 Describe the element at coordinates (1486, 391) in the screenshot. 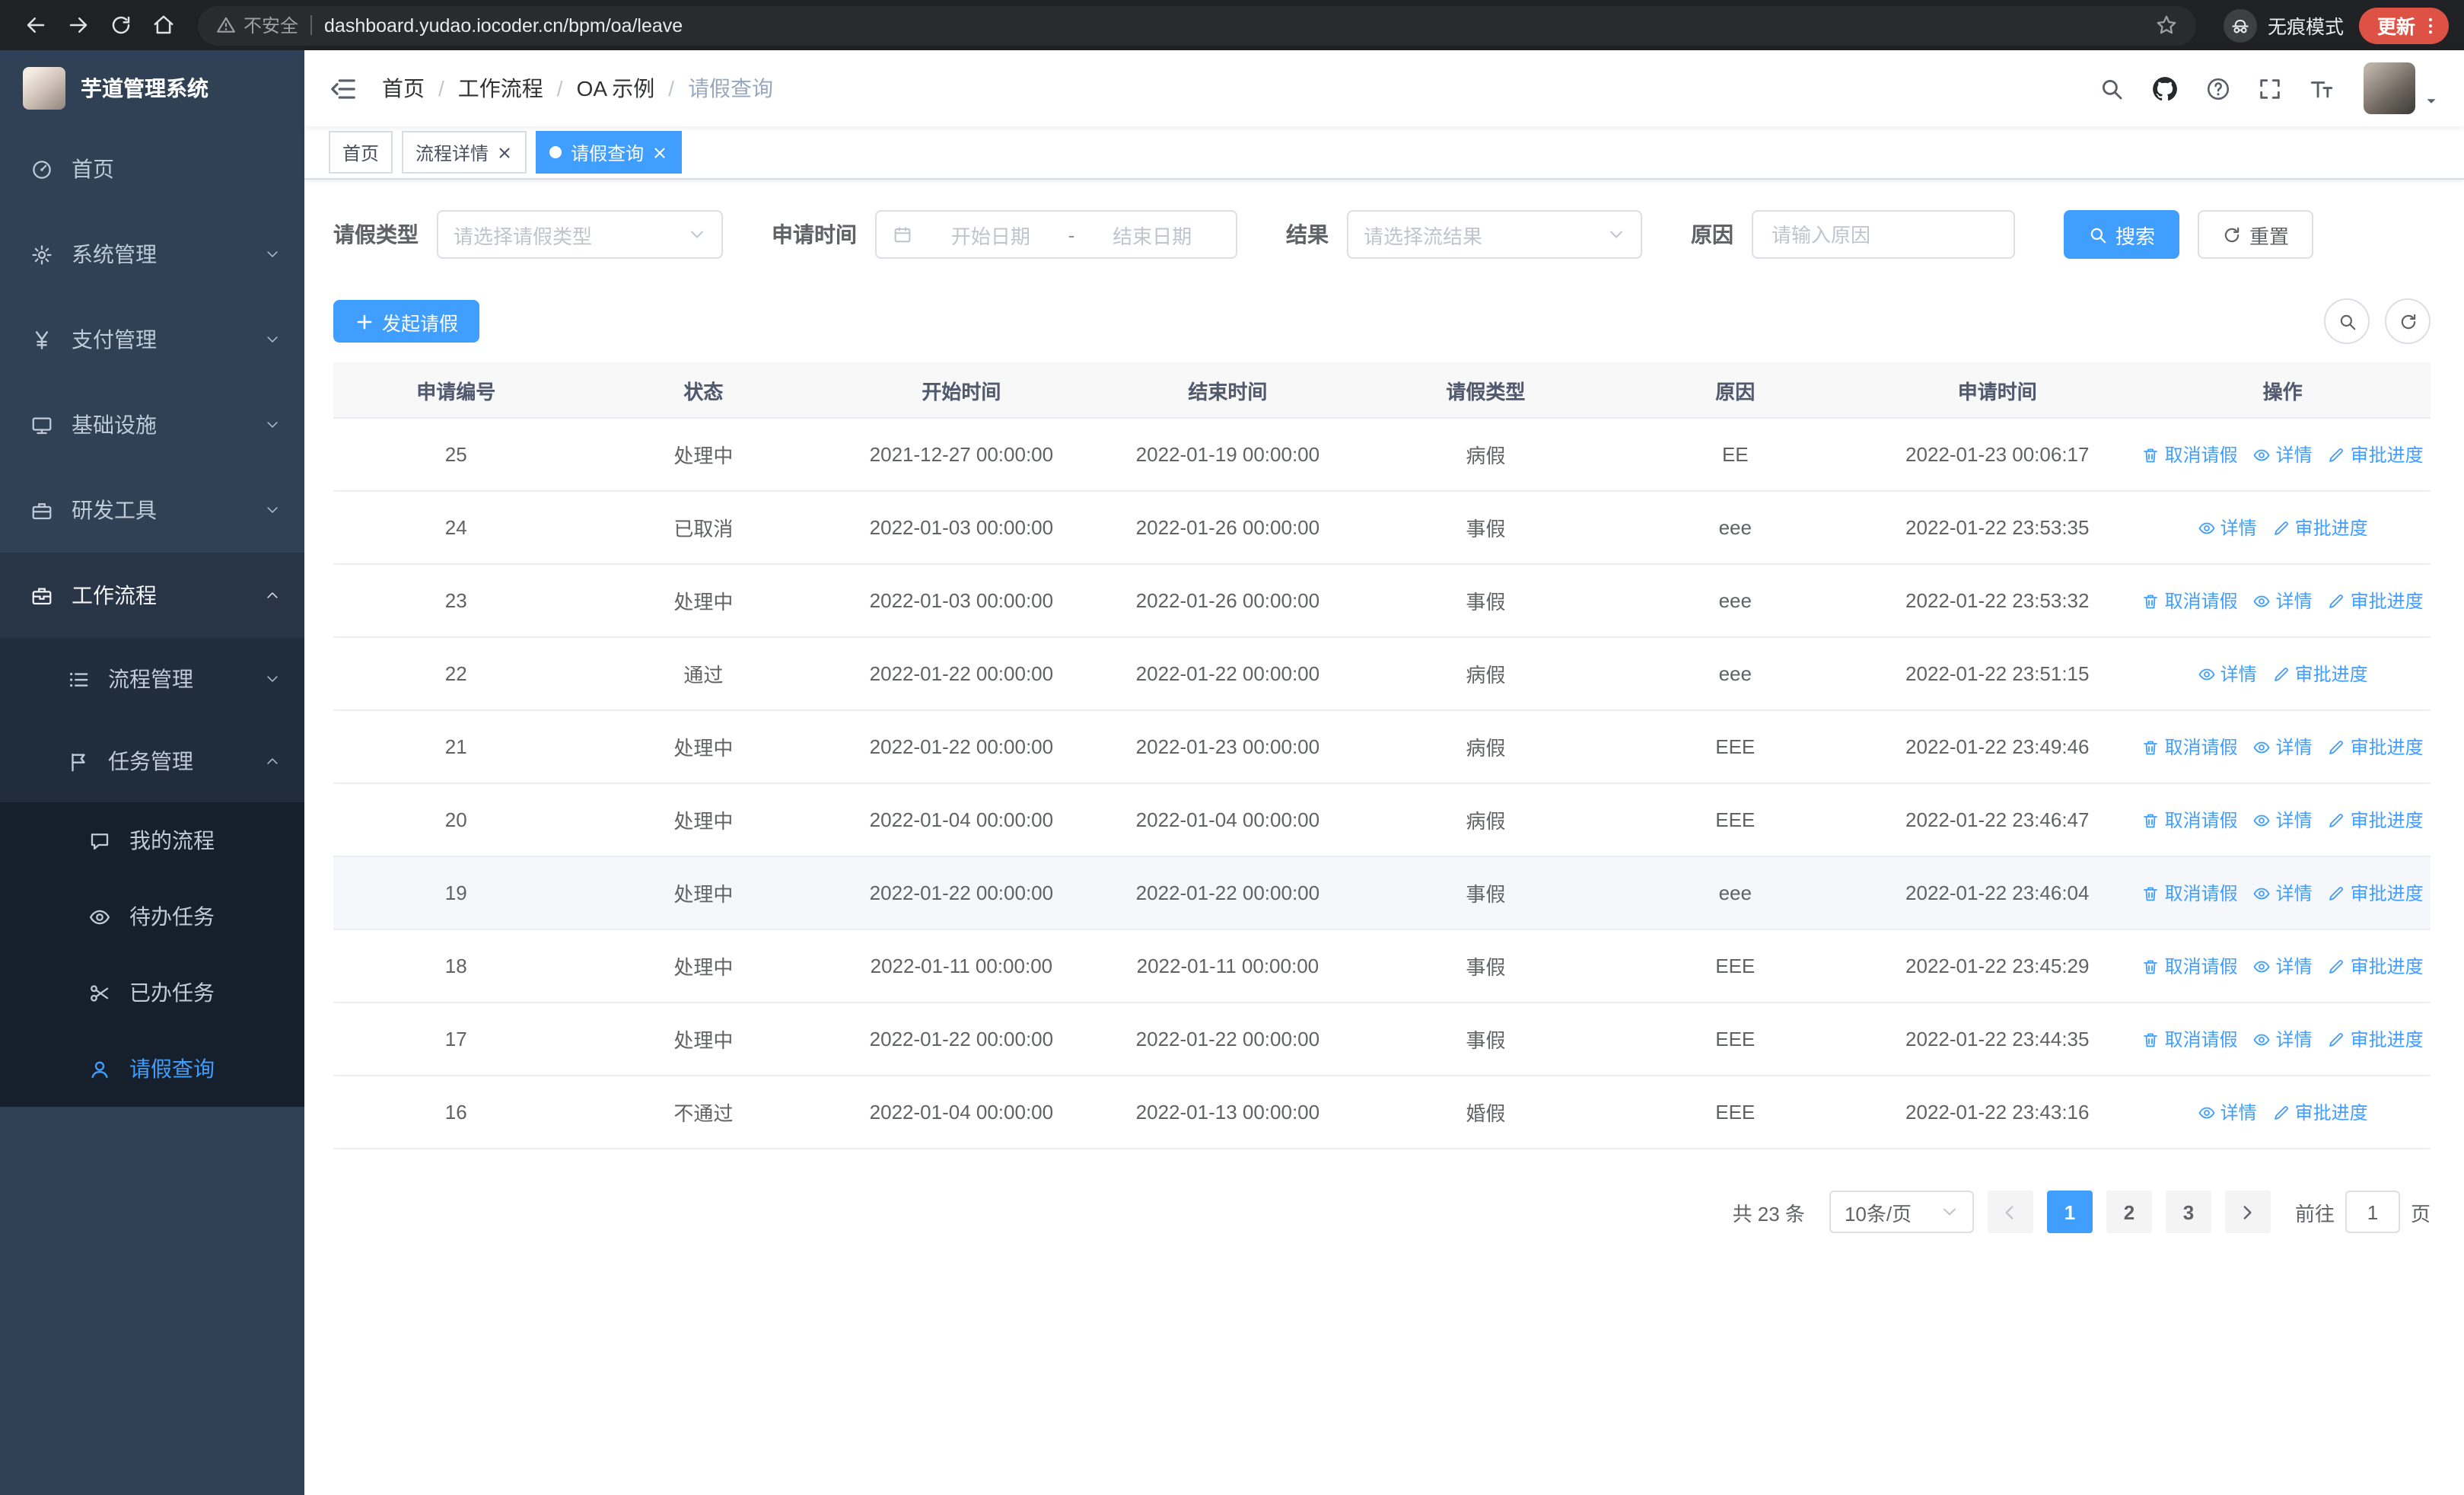

I see `column-header: 请假类型` at that location.